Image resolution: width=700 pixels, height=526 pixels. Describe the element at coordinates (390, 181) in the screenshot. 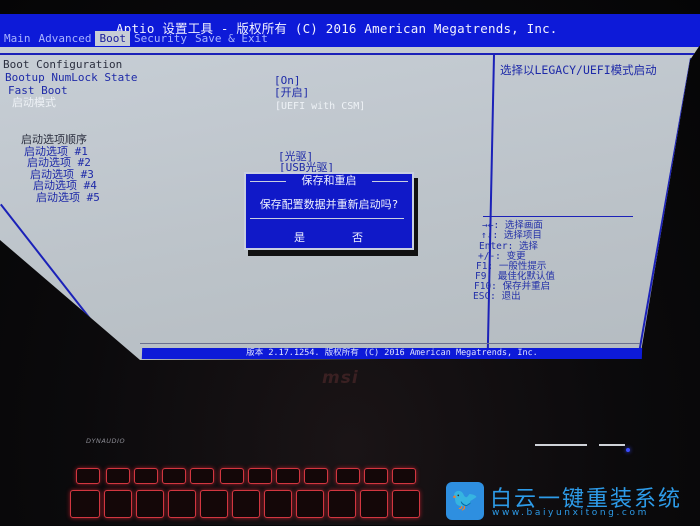

I see `dialog-title-rule-right` at that location.